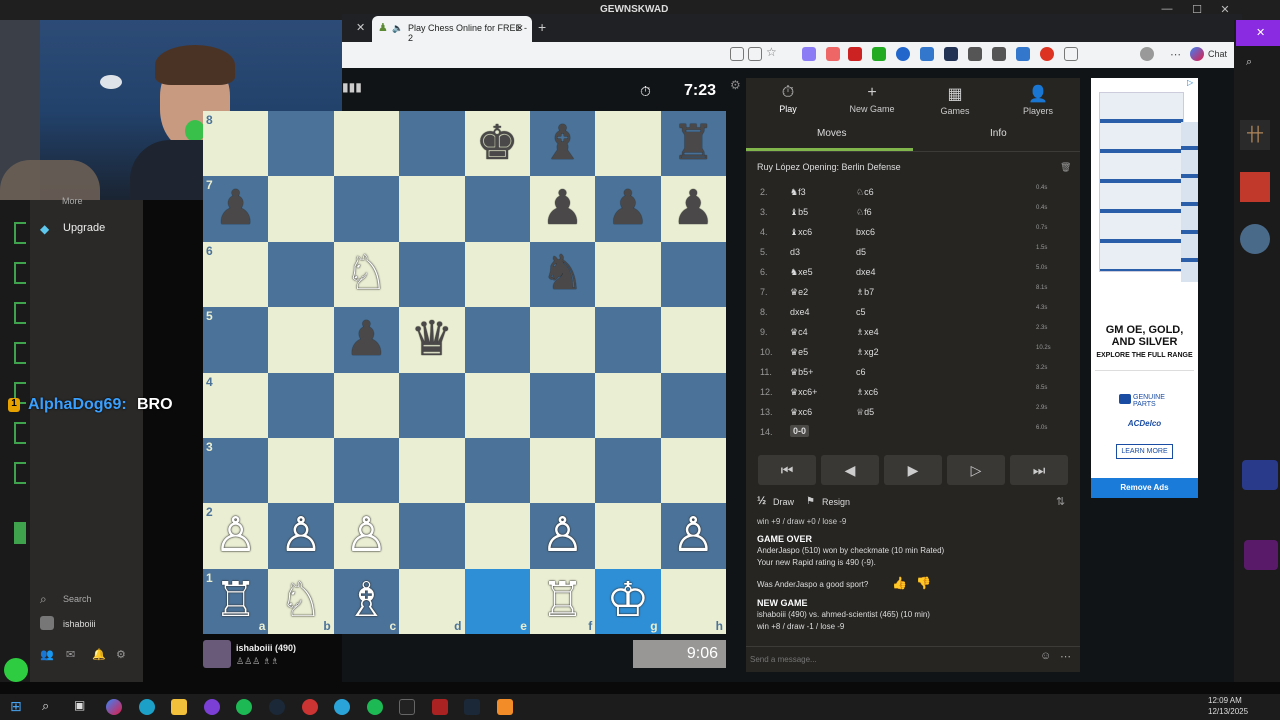  I want to click on square-d5: ♛, so click(432, 340).